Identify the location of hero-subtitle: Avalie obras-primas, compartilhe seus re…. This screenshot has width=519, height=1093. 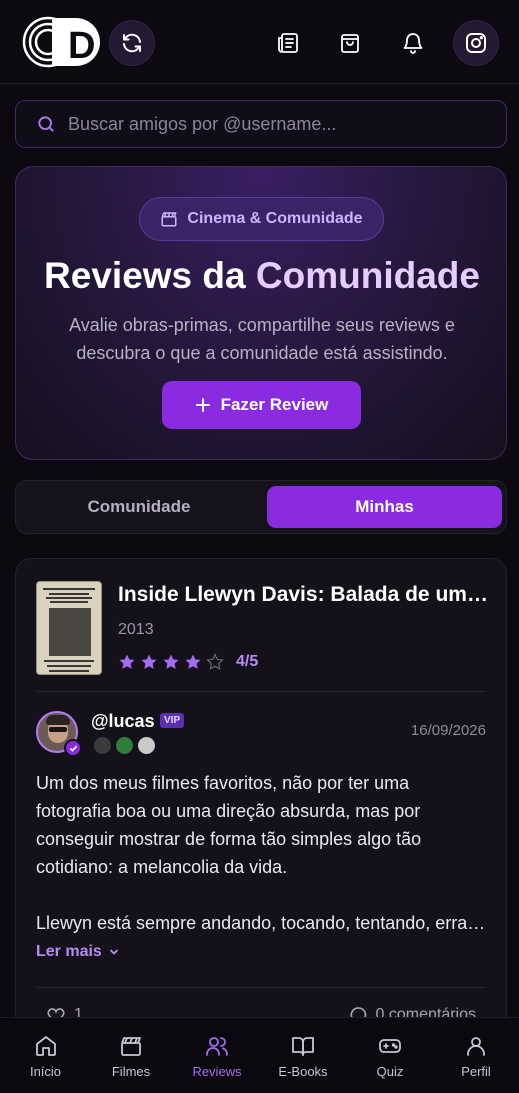
(262, 339).